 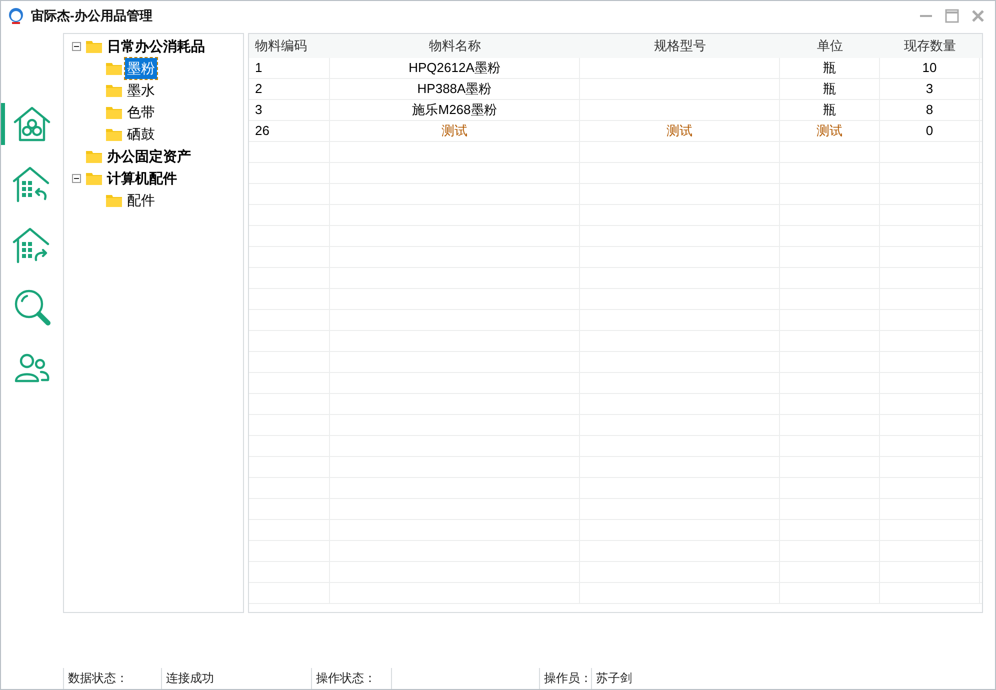 What do you see at coordinates (454, 109) in the screenshot?
I see `table-cell: 施乐M268墨粉` at bounding box center [454, 109].